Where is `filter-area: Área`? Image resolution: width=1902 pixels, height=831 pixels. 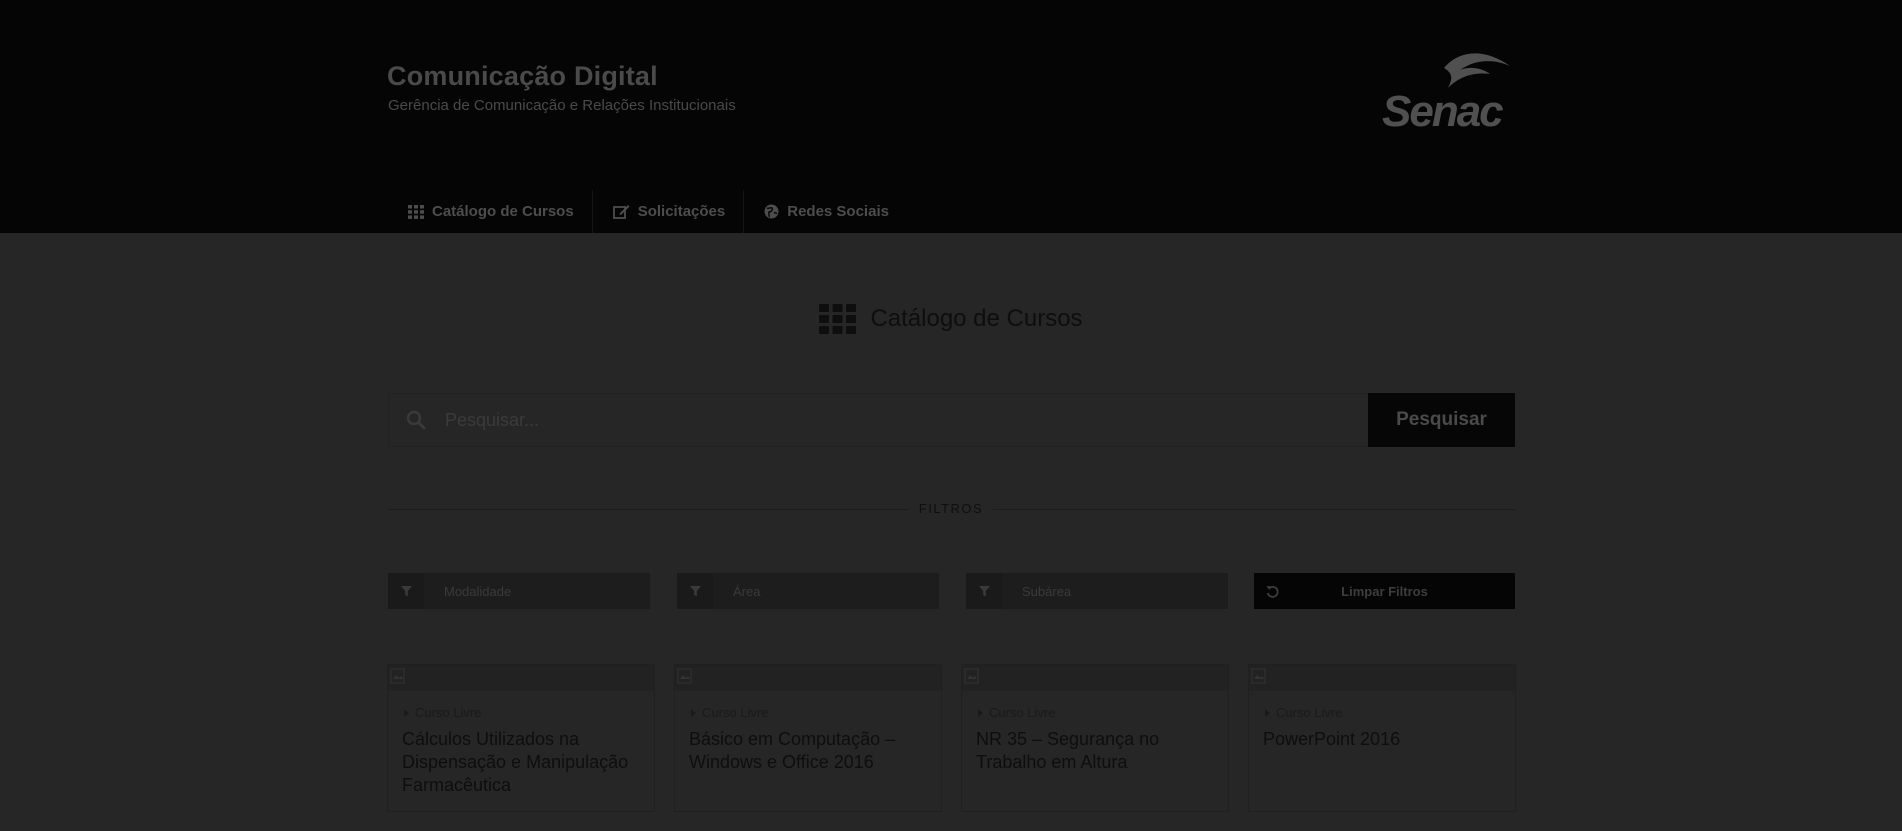 filter-area: Área is located at coordinates (808, 591).